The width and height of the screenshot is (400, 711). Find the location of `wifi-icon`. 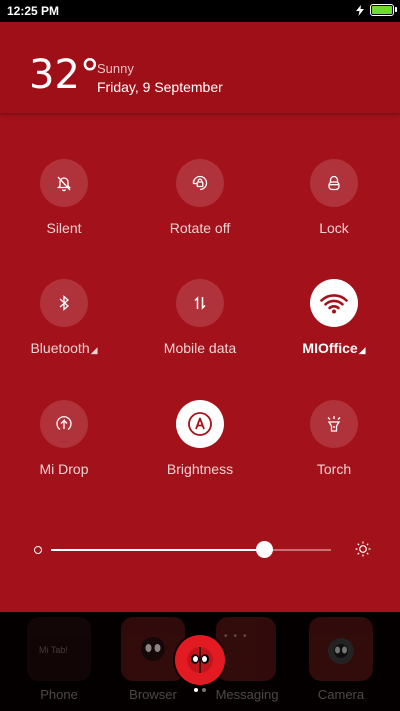

wifi-icon is located at coordinates (334, 304).